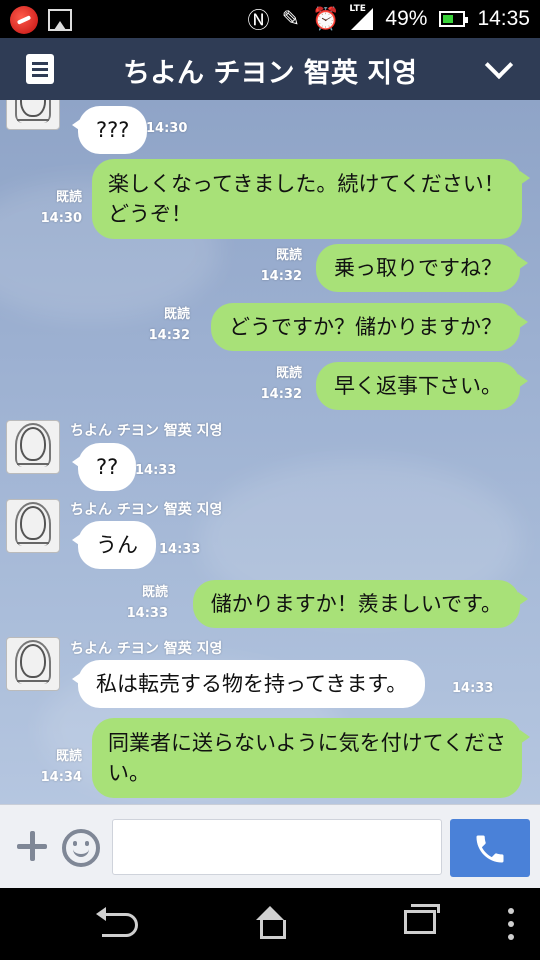  I want to click on clock: 14:35, so click(503, 18).